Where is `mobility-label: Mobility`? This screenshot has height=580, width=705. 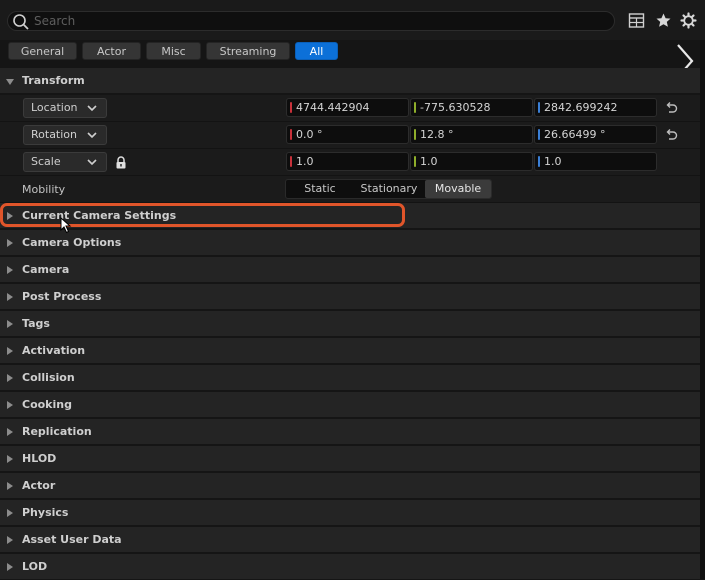
mobility-label: Mobility is located at coordinates (44, 189).